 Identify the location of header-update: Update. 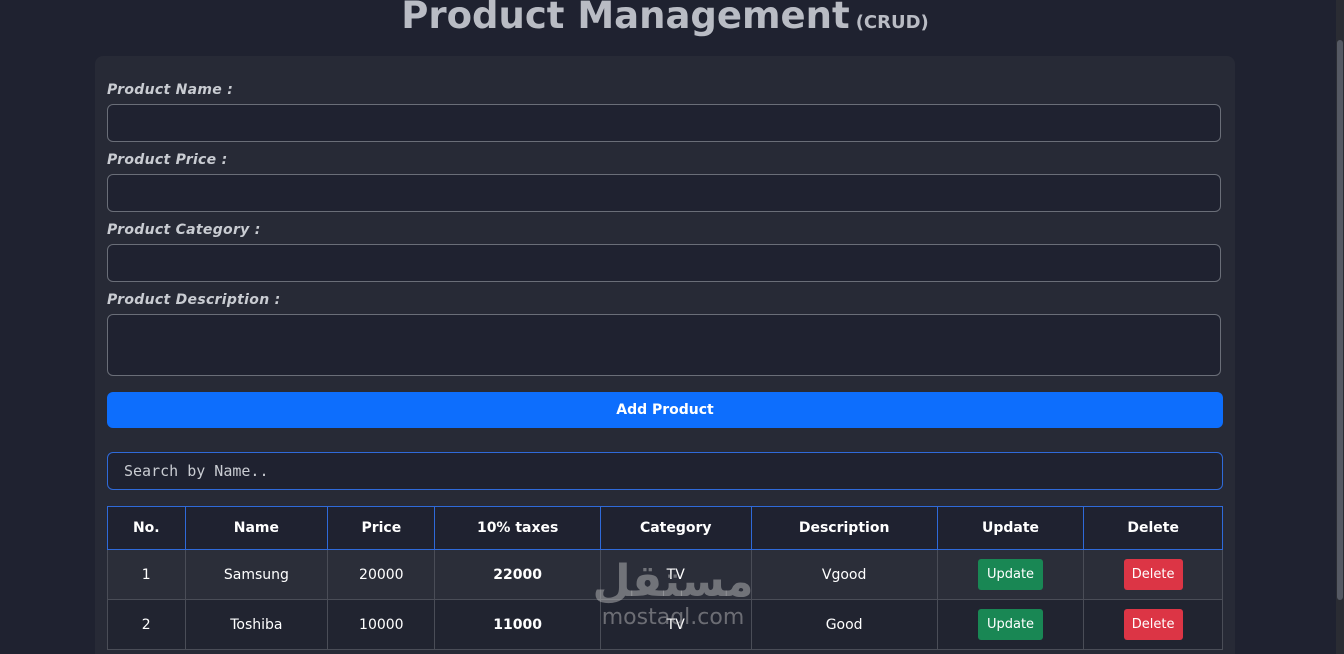
(1010, 528).